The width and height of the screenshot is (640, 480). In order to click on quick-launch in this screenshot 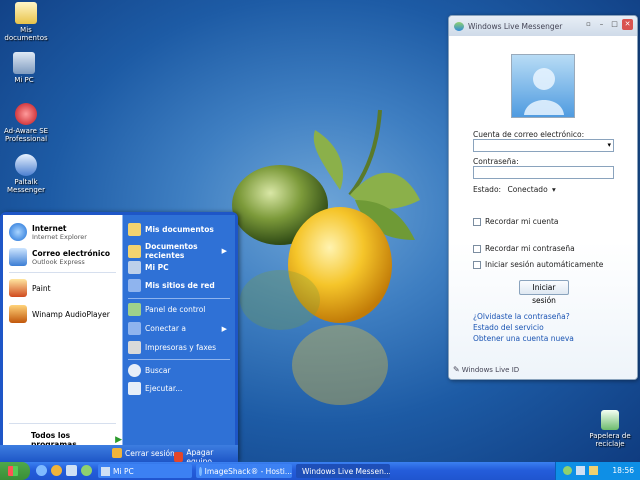, I will do `click(64, 470)`.